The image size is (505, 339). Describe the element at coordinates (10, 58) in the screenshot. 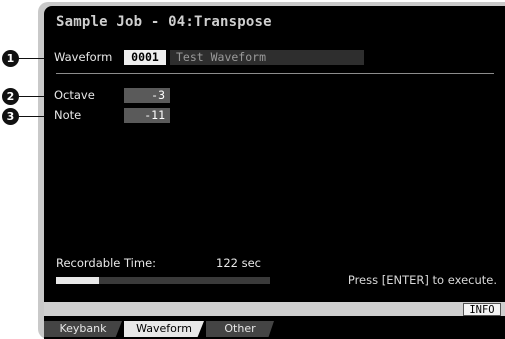

I see `callout-1: 1` at that location.